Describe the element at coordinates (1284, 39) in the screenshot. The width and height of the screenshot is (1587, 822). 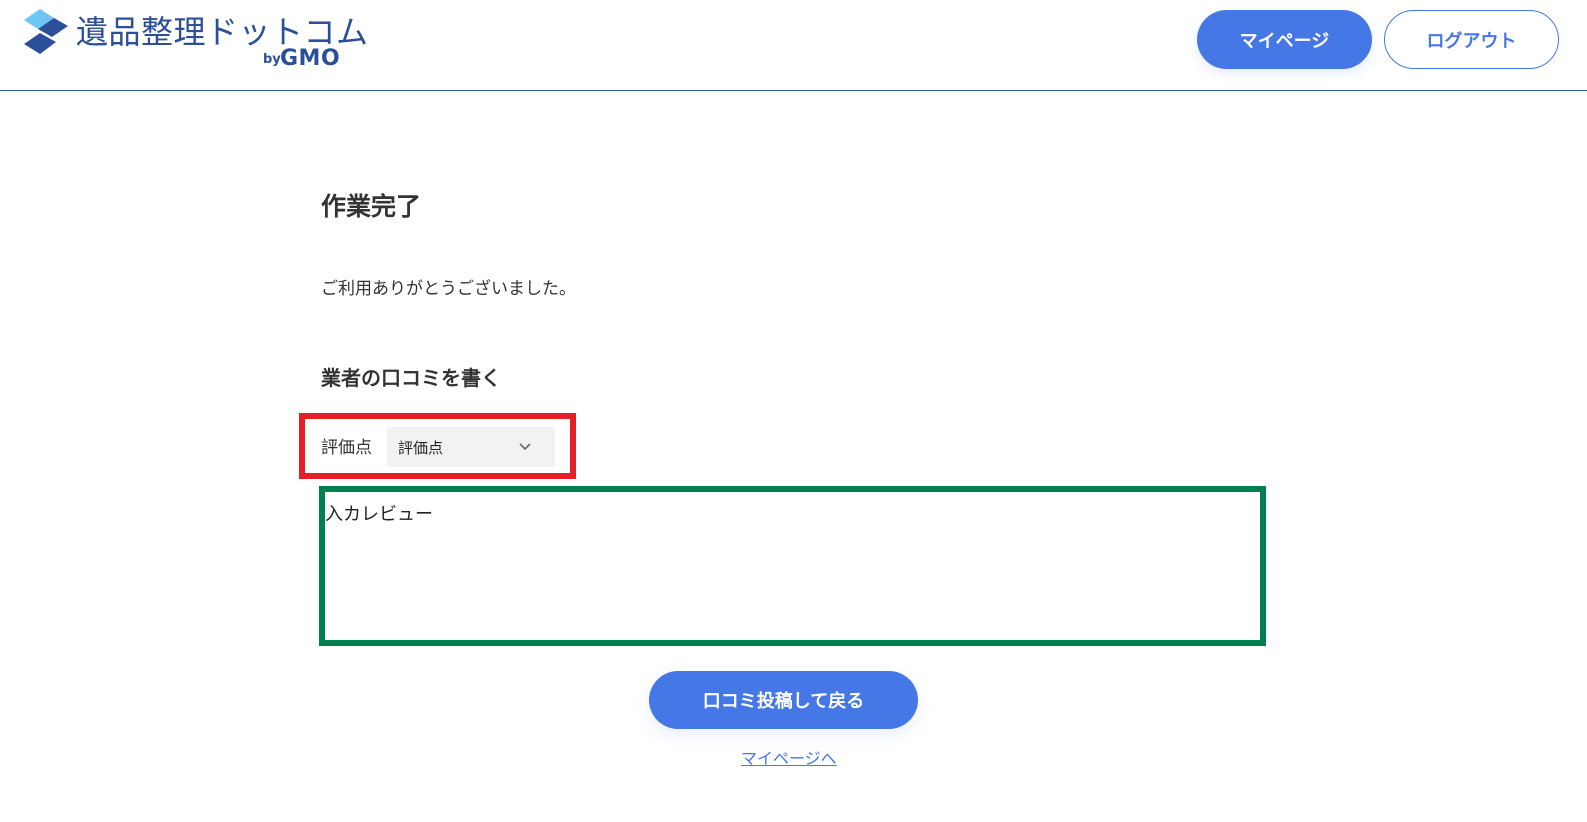
I see `mypage-button: マイページ` at that location.